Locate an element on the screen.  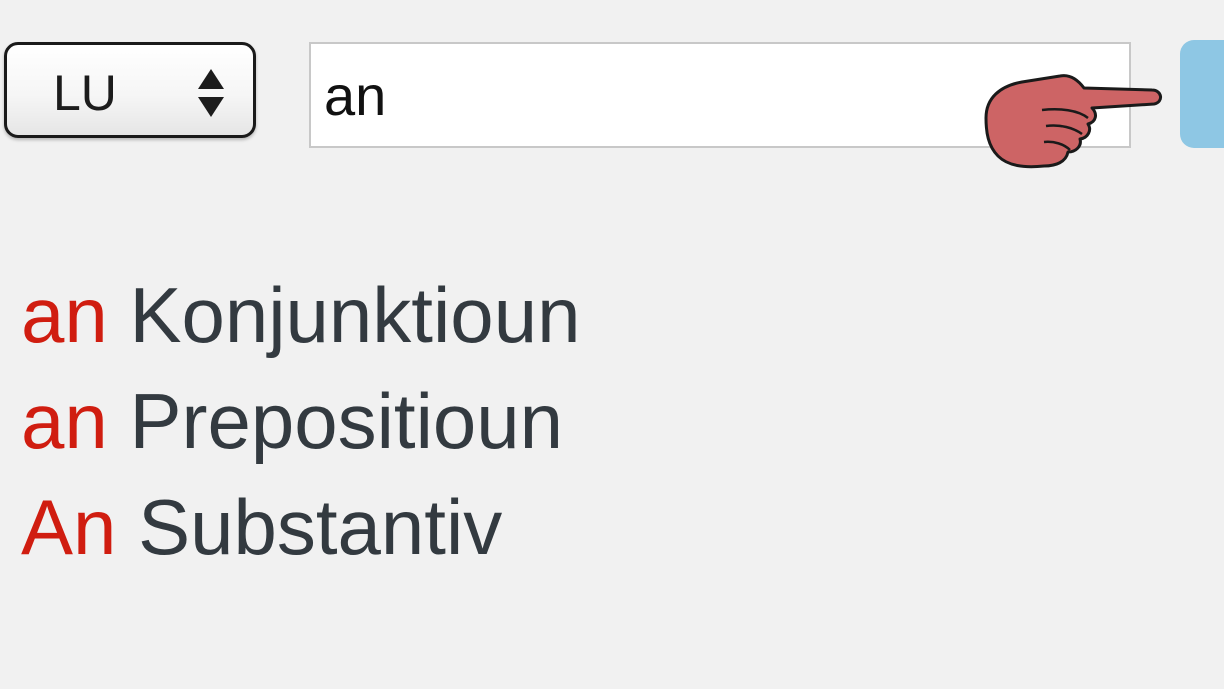
result-item: an Konjunktioun is located at coordinates (300, 315).